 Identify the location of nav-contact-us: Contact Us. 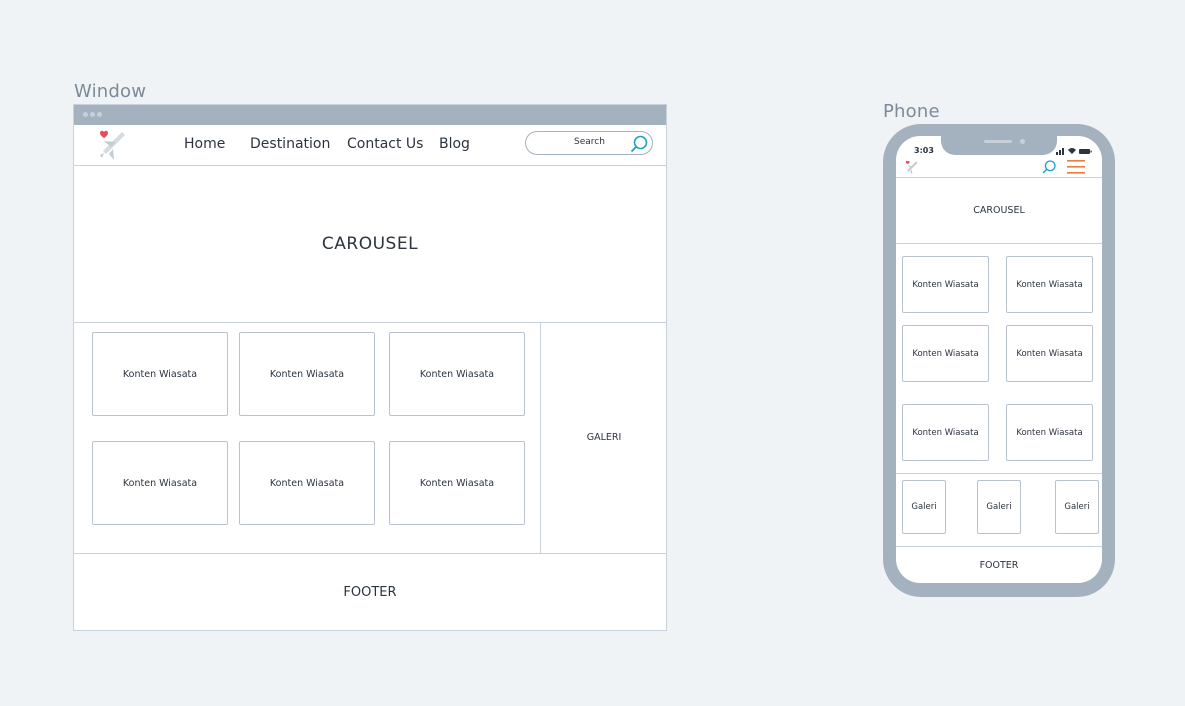
(385, 144).